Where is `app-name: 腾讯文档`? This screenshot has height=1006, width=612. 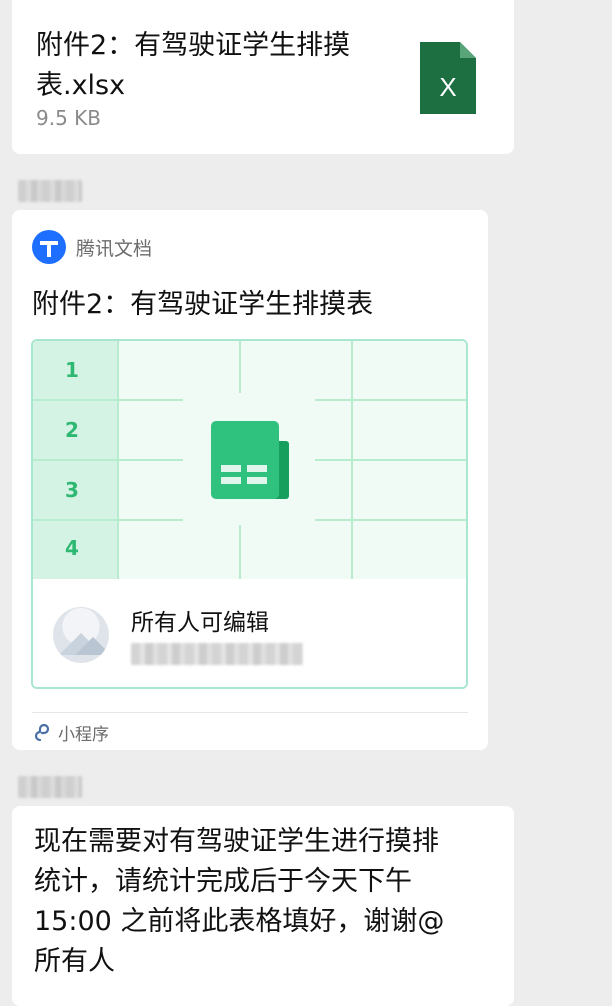
app-name: 腾讯文档 is located at coordinates (114, 248).